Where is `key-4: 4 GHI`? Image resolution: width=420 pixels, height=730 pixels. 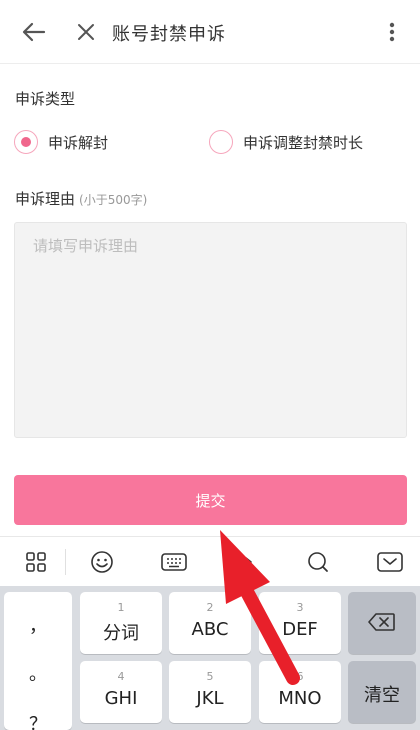
key-4: 4 GHI is located at coordinates (121, 692).